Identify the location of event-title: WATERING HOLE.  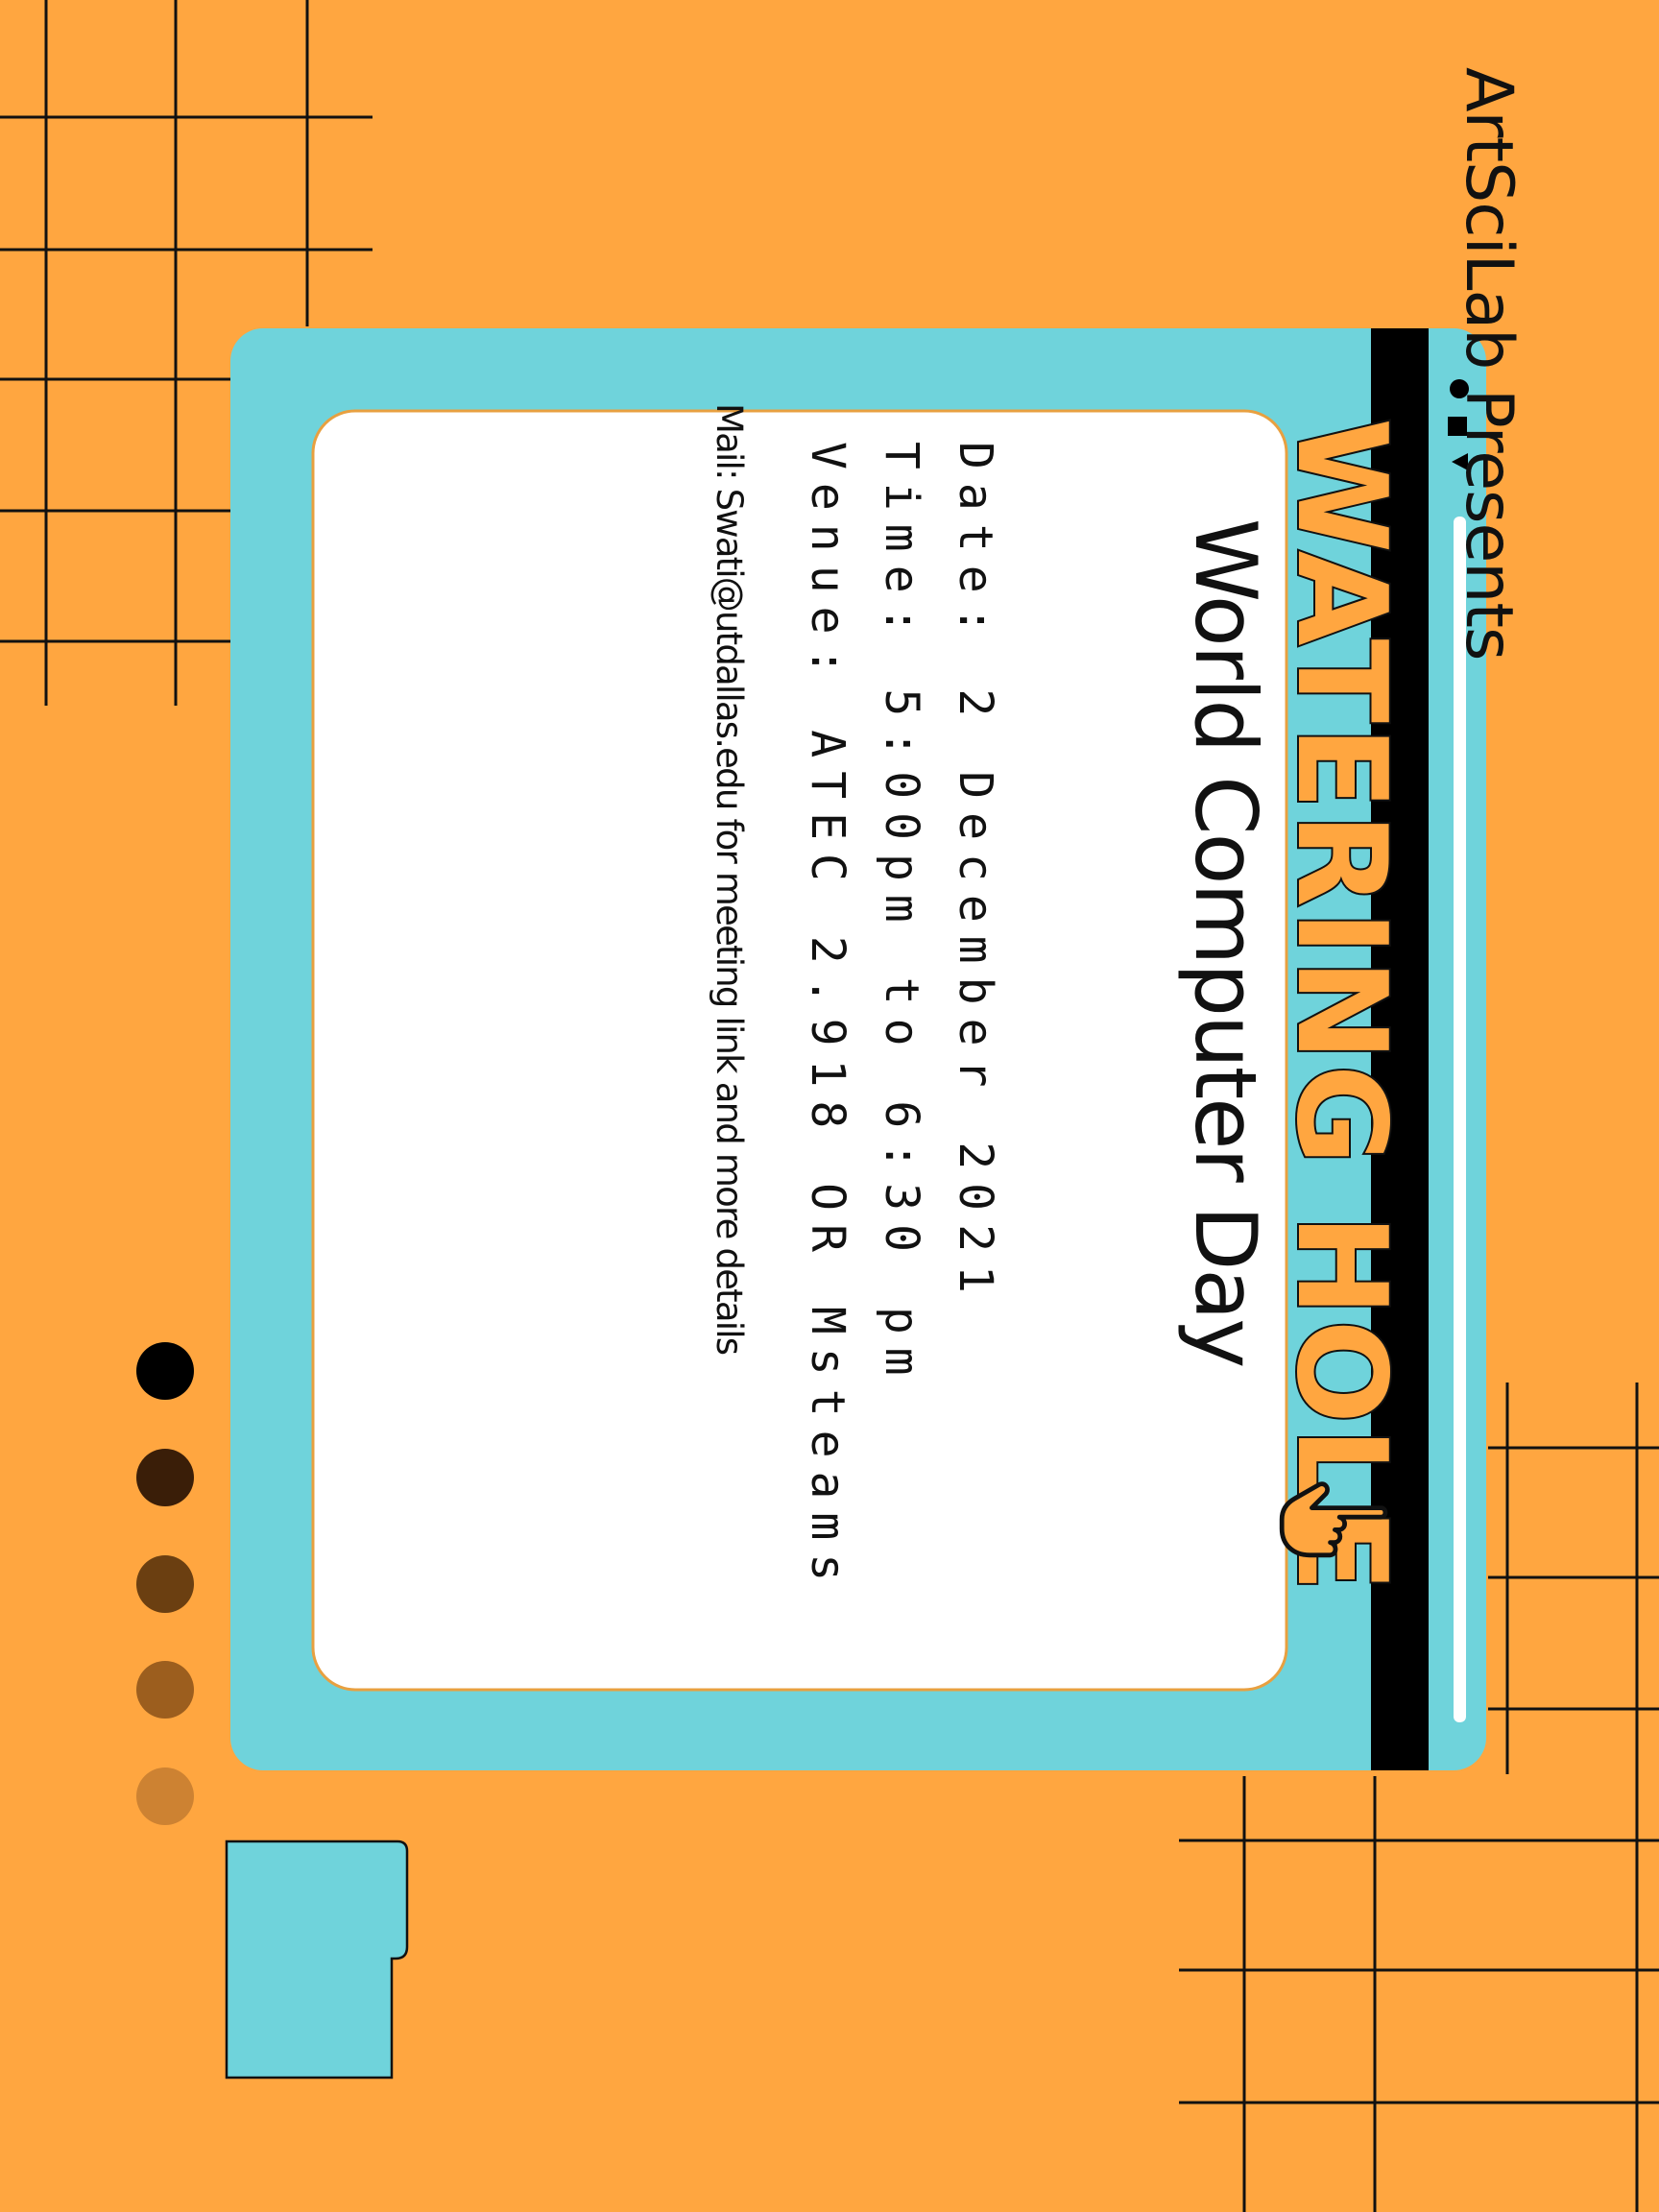
(1340, 1006).